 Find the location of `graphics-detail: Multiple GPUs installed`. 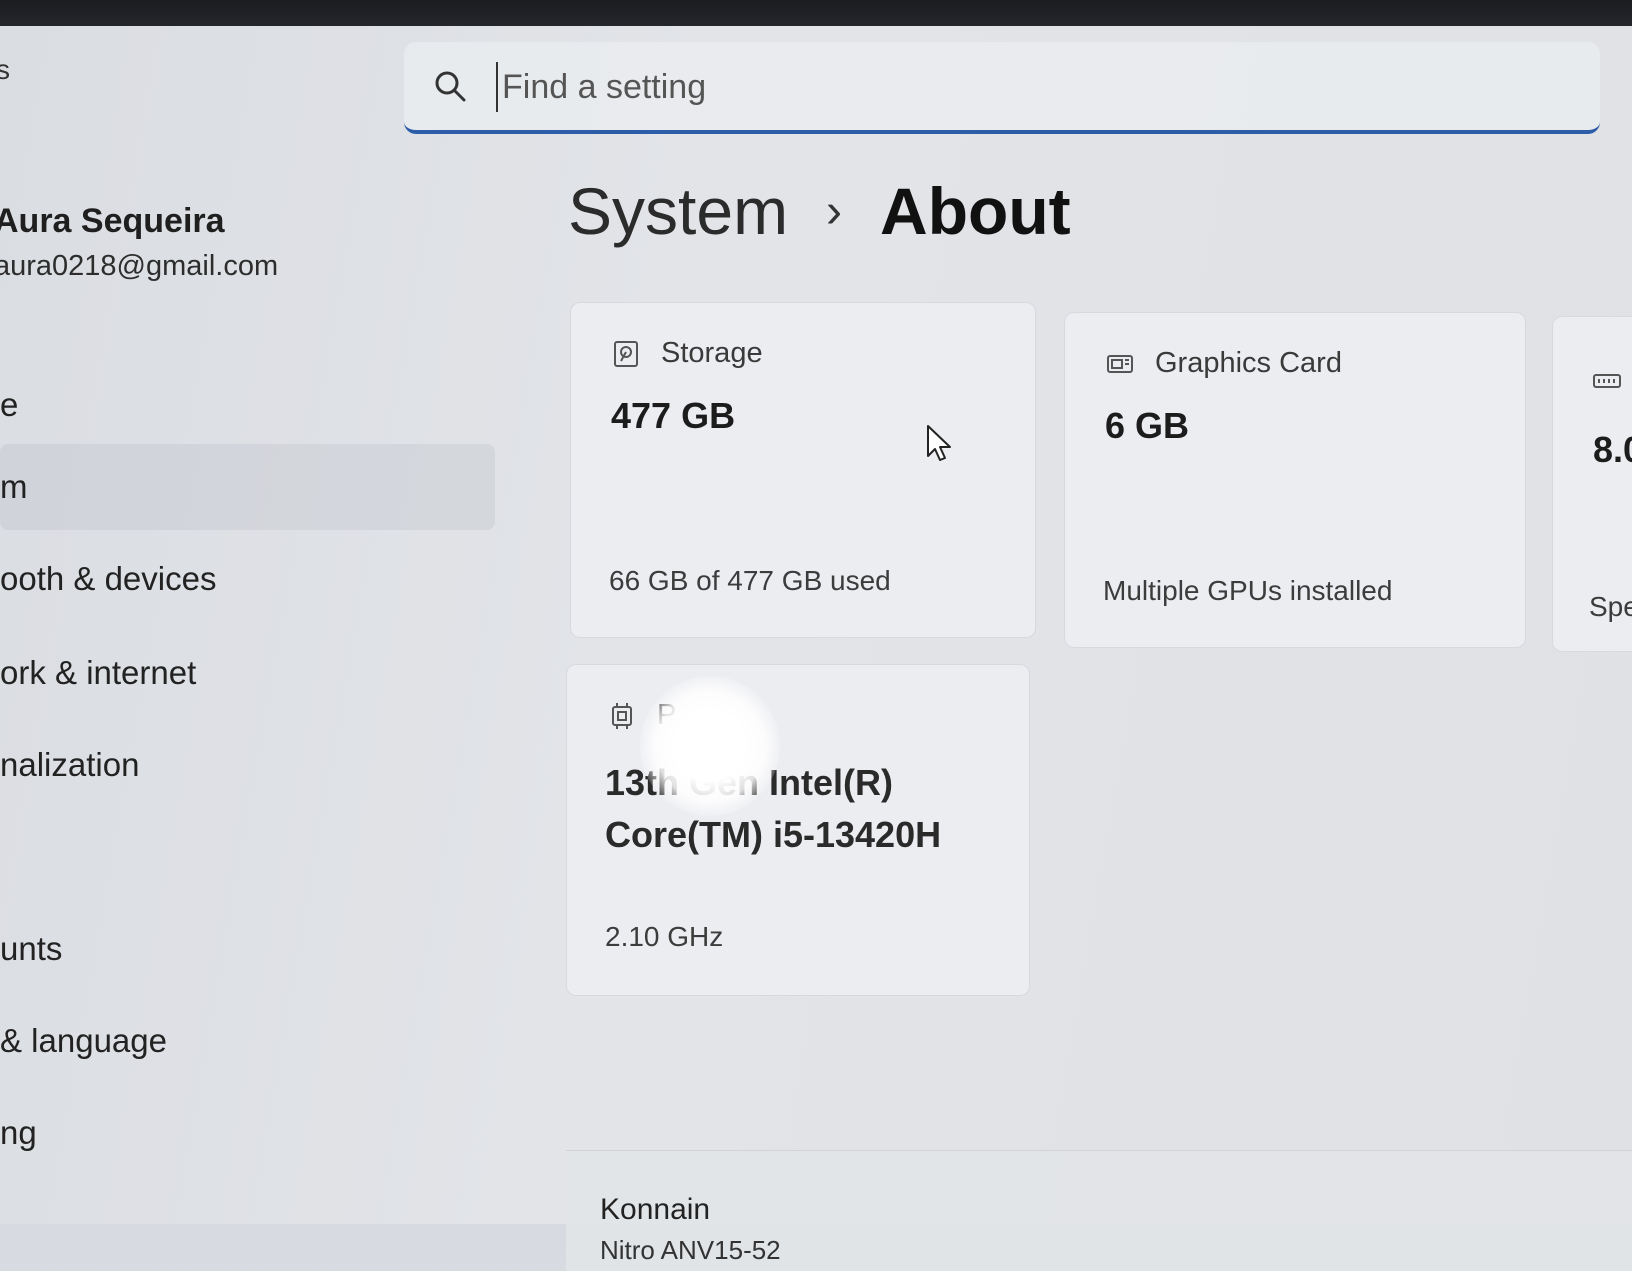

graphics-detail: Multiple GPUs installed is located at coordinates (1248, 590).